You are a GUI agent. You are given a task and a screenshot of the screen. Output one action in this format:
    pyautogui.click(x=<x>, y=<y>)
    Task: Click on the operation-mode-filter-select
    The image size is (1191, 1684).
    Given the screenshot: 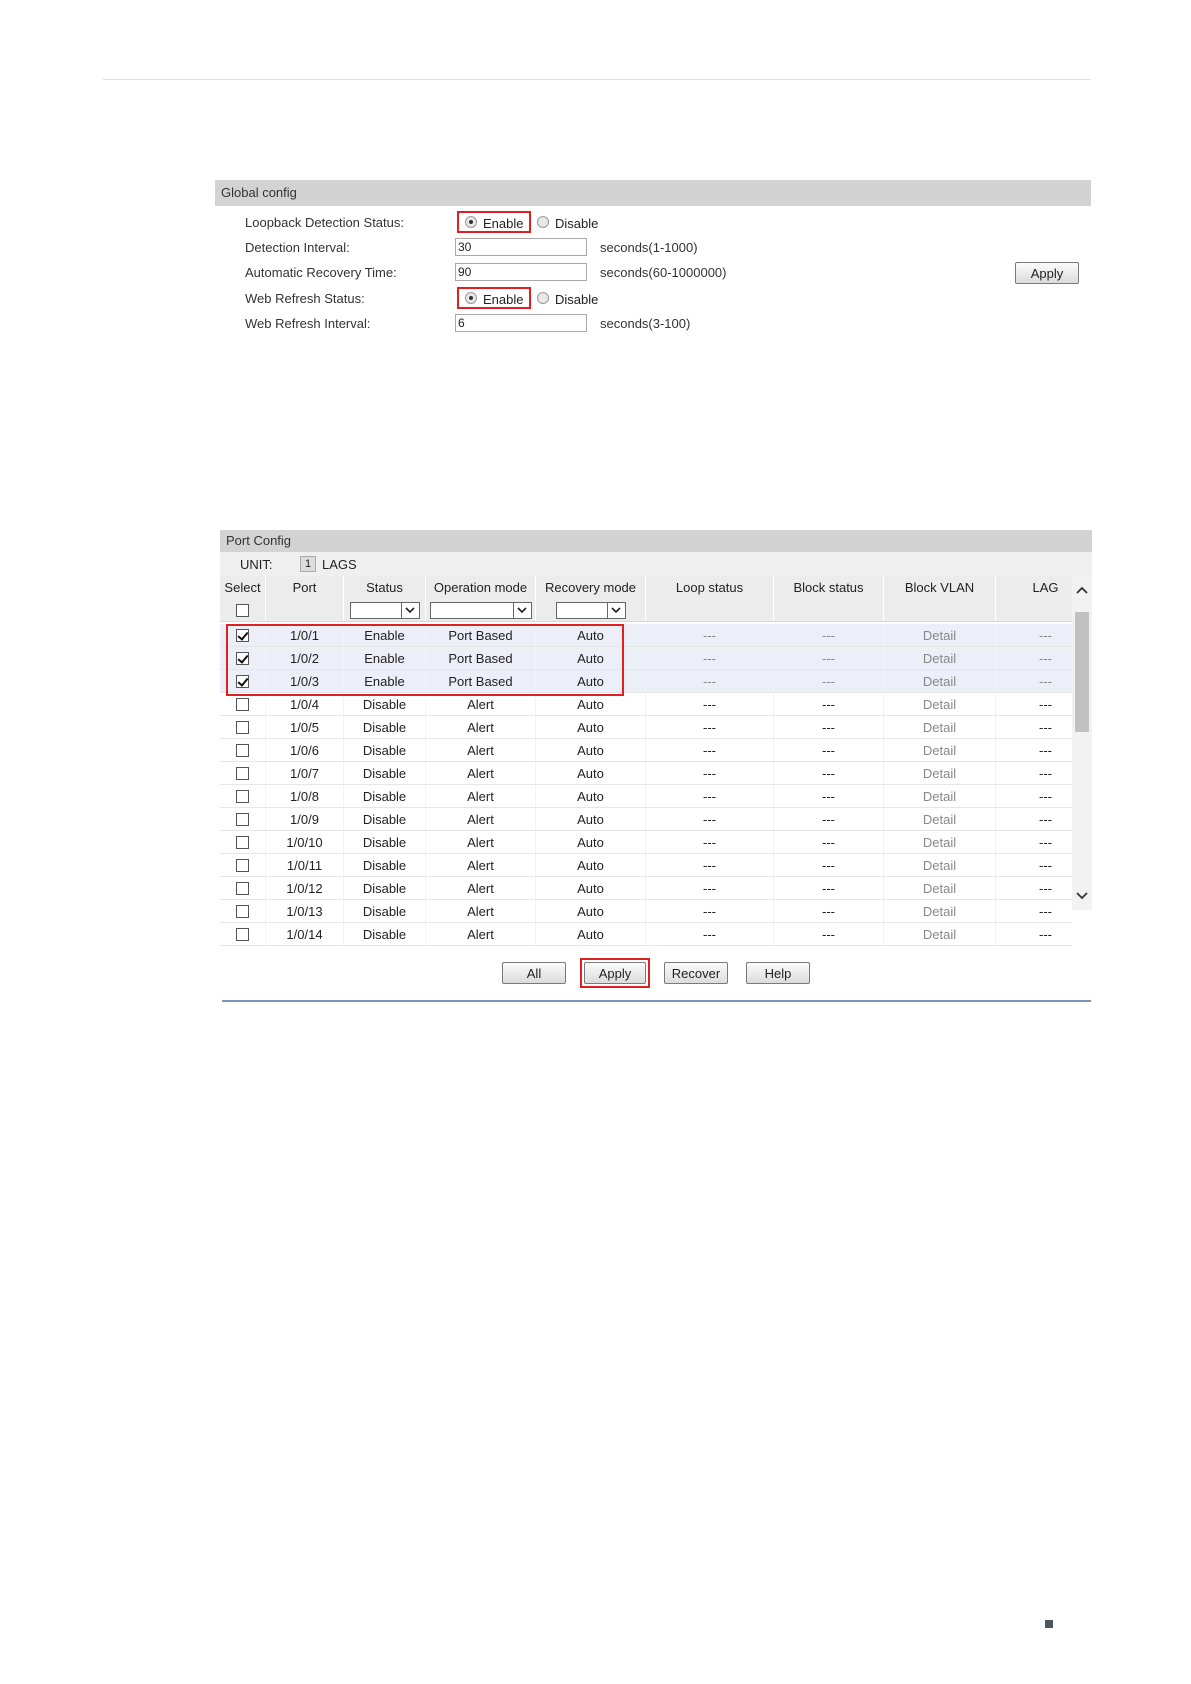 What is the action you would take?
    pyautogui.click(x=480, y=610)
    